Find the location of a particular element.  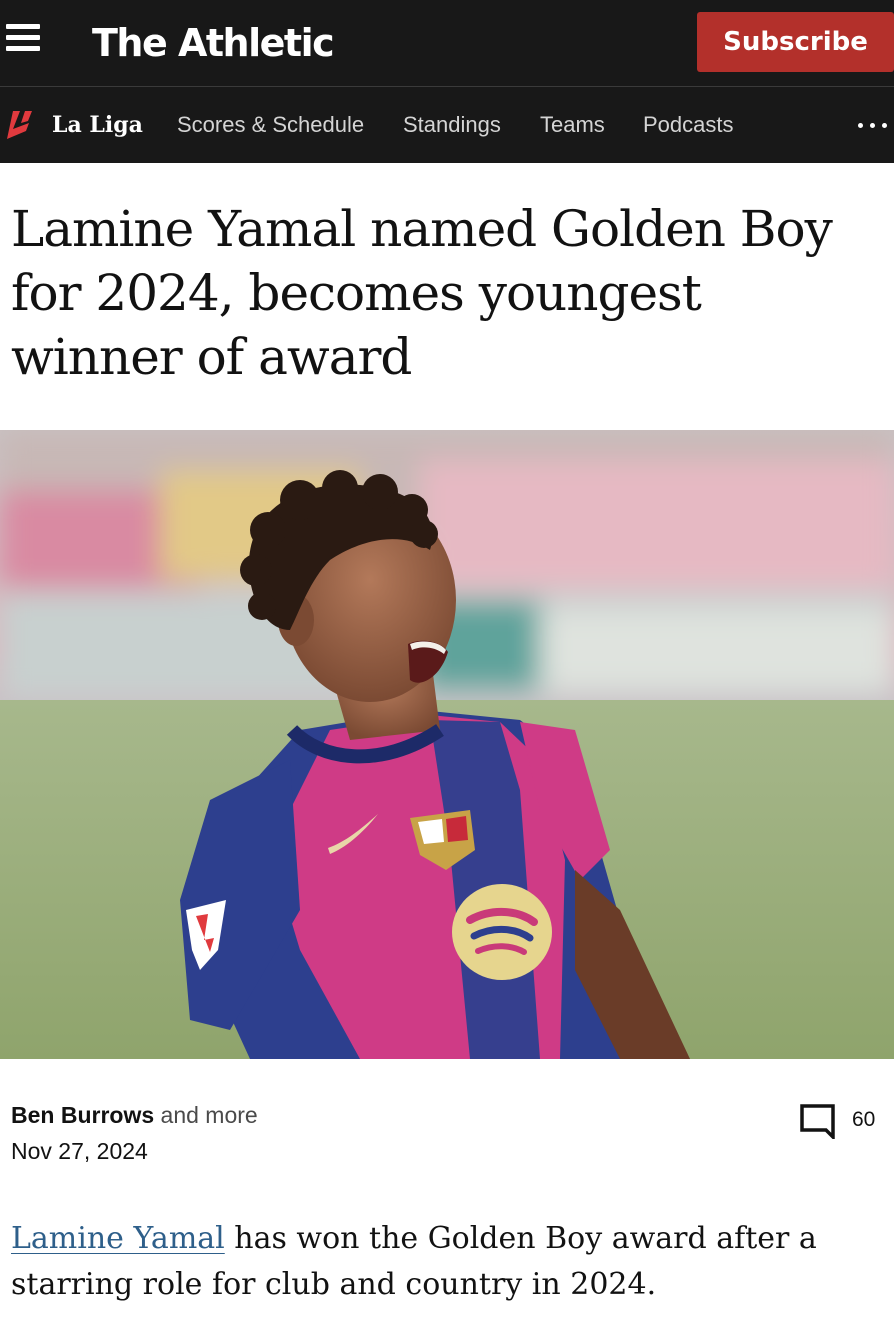

nav-item-standings: Standings is located at coordinates (452, 125).